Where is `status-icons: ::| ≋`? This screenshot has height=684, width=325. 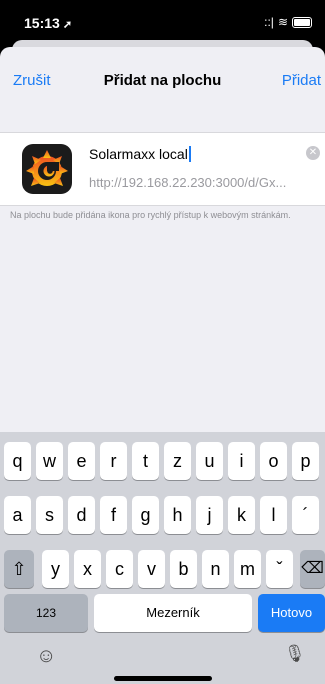 status-icons: ::| ≋ is located at coordinates (288, 22).